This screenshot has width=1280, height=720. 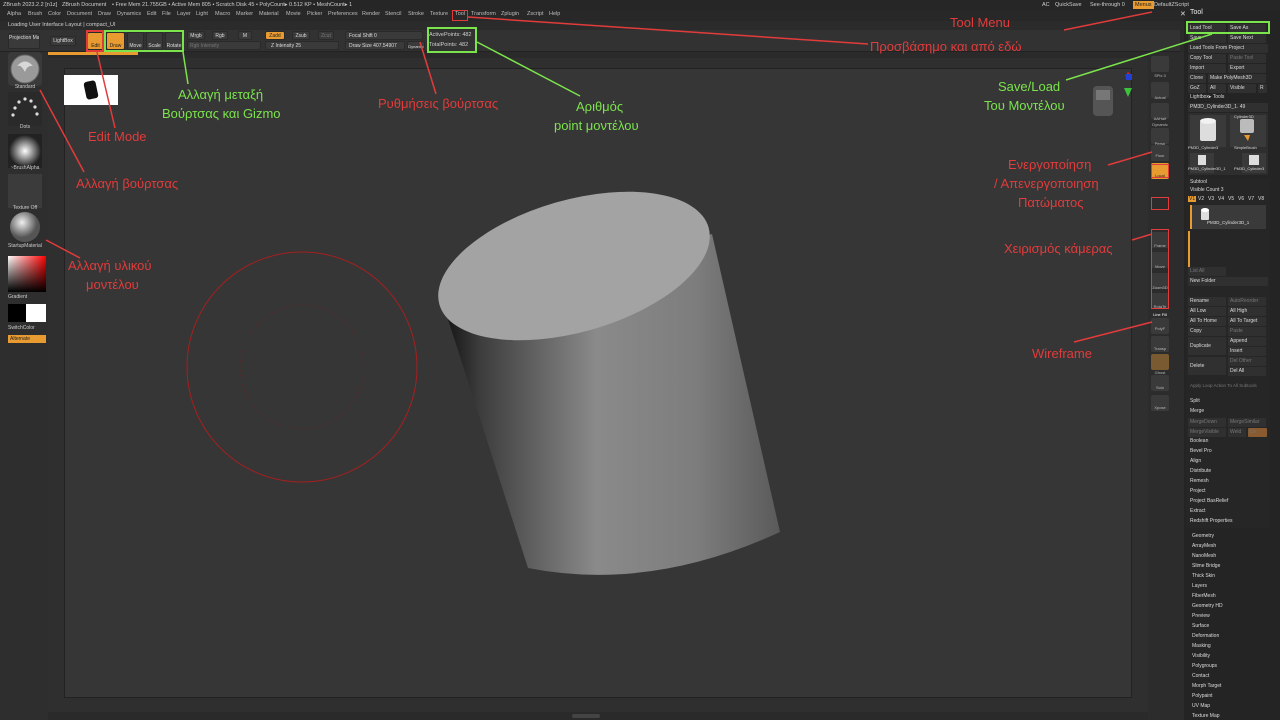 What do you see at coordinates (1058, 248) in the screenshot?
I see `annotation-camera: Χειρισμός κάμερας` at bounding box center [1058, 248].